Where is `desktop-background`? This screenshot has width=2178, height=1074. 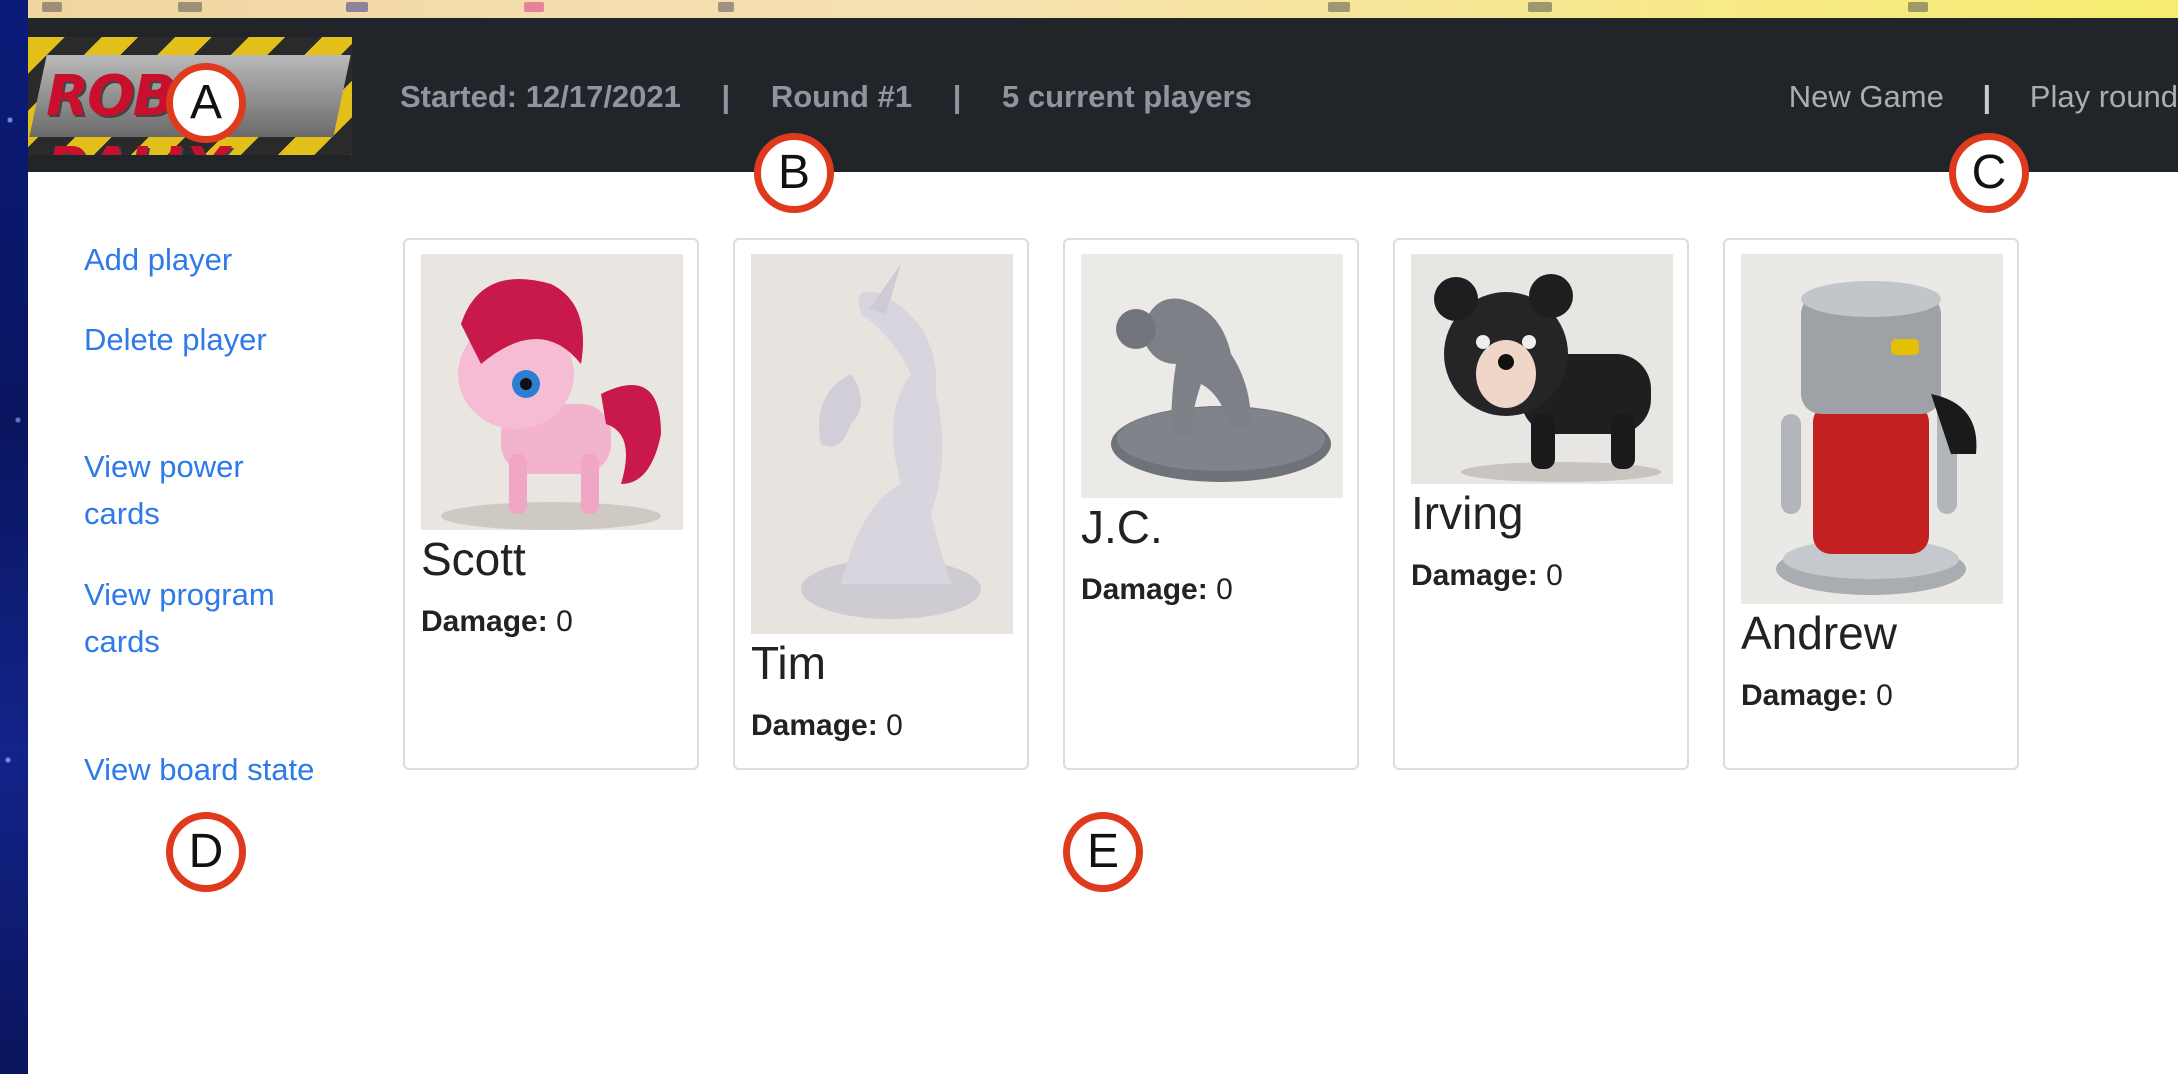 desktop-background is located at coordinates (14, 537).